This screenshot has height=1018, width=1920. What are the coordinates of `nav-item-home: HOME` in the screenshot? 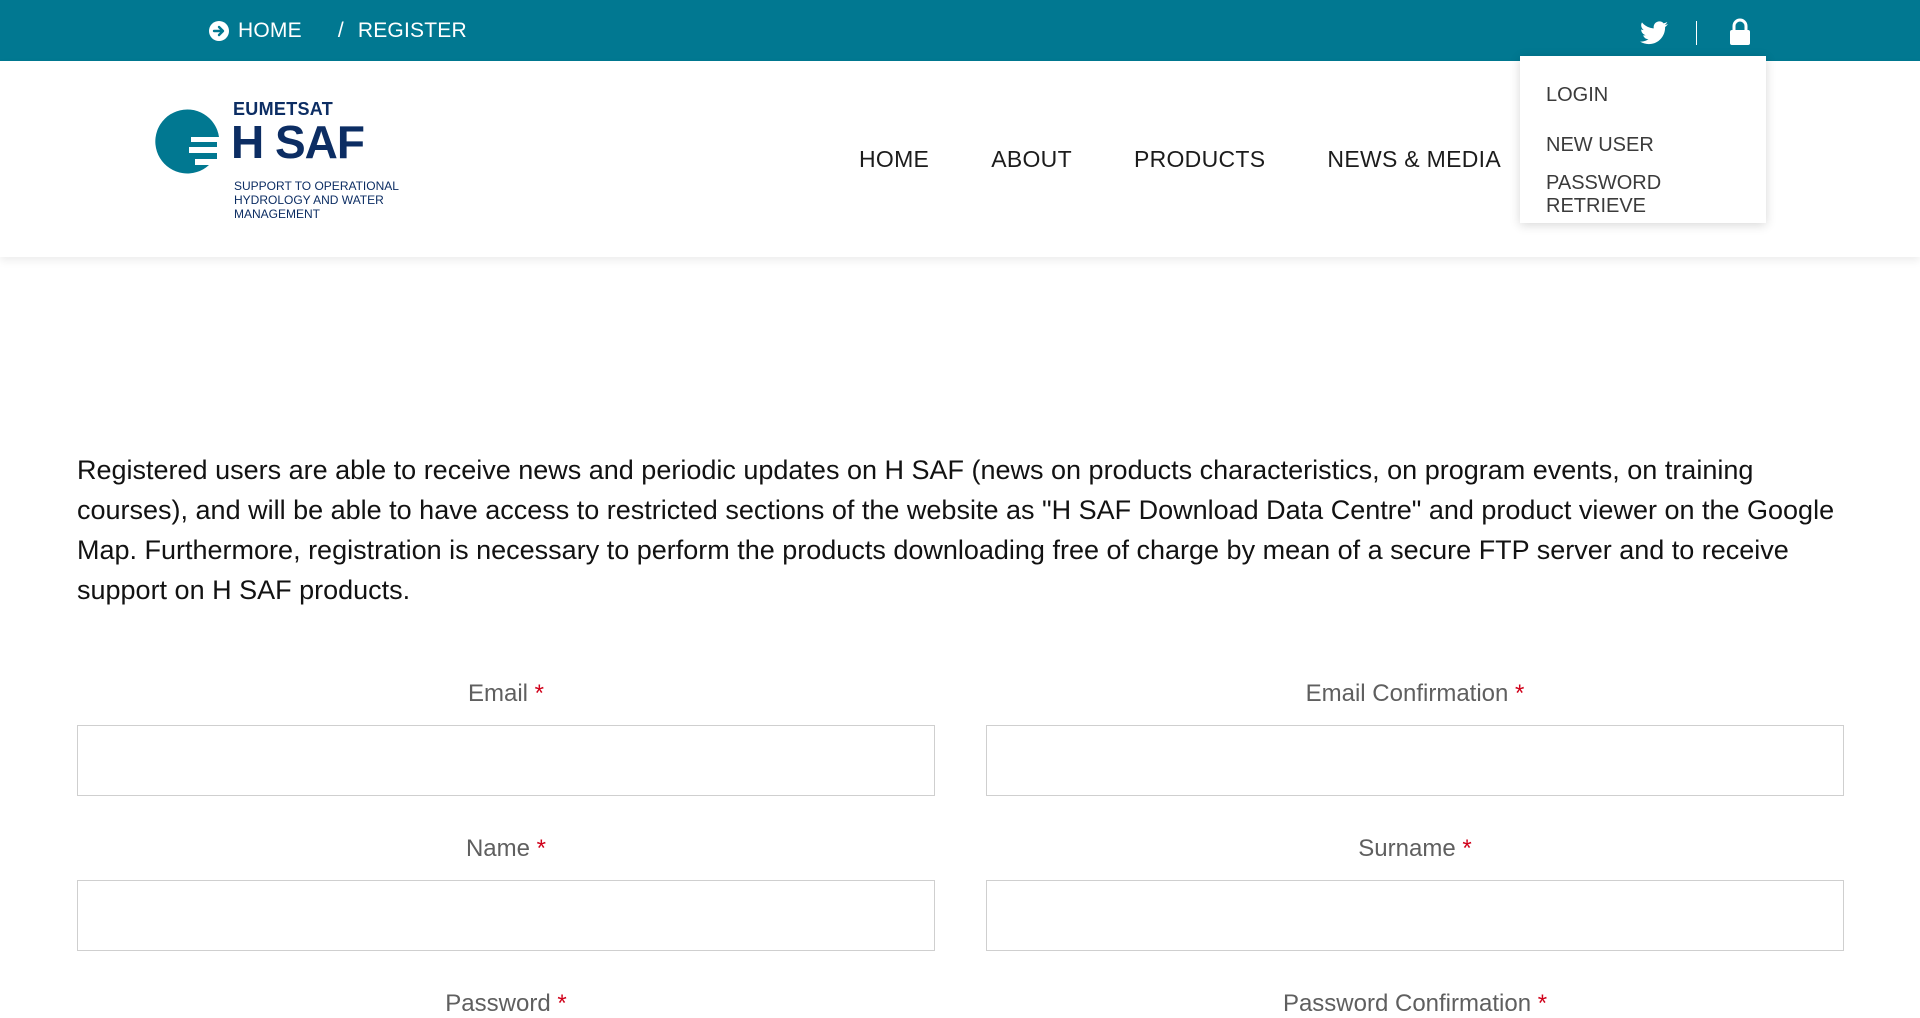 It's located at (894, 159).